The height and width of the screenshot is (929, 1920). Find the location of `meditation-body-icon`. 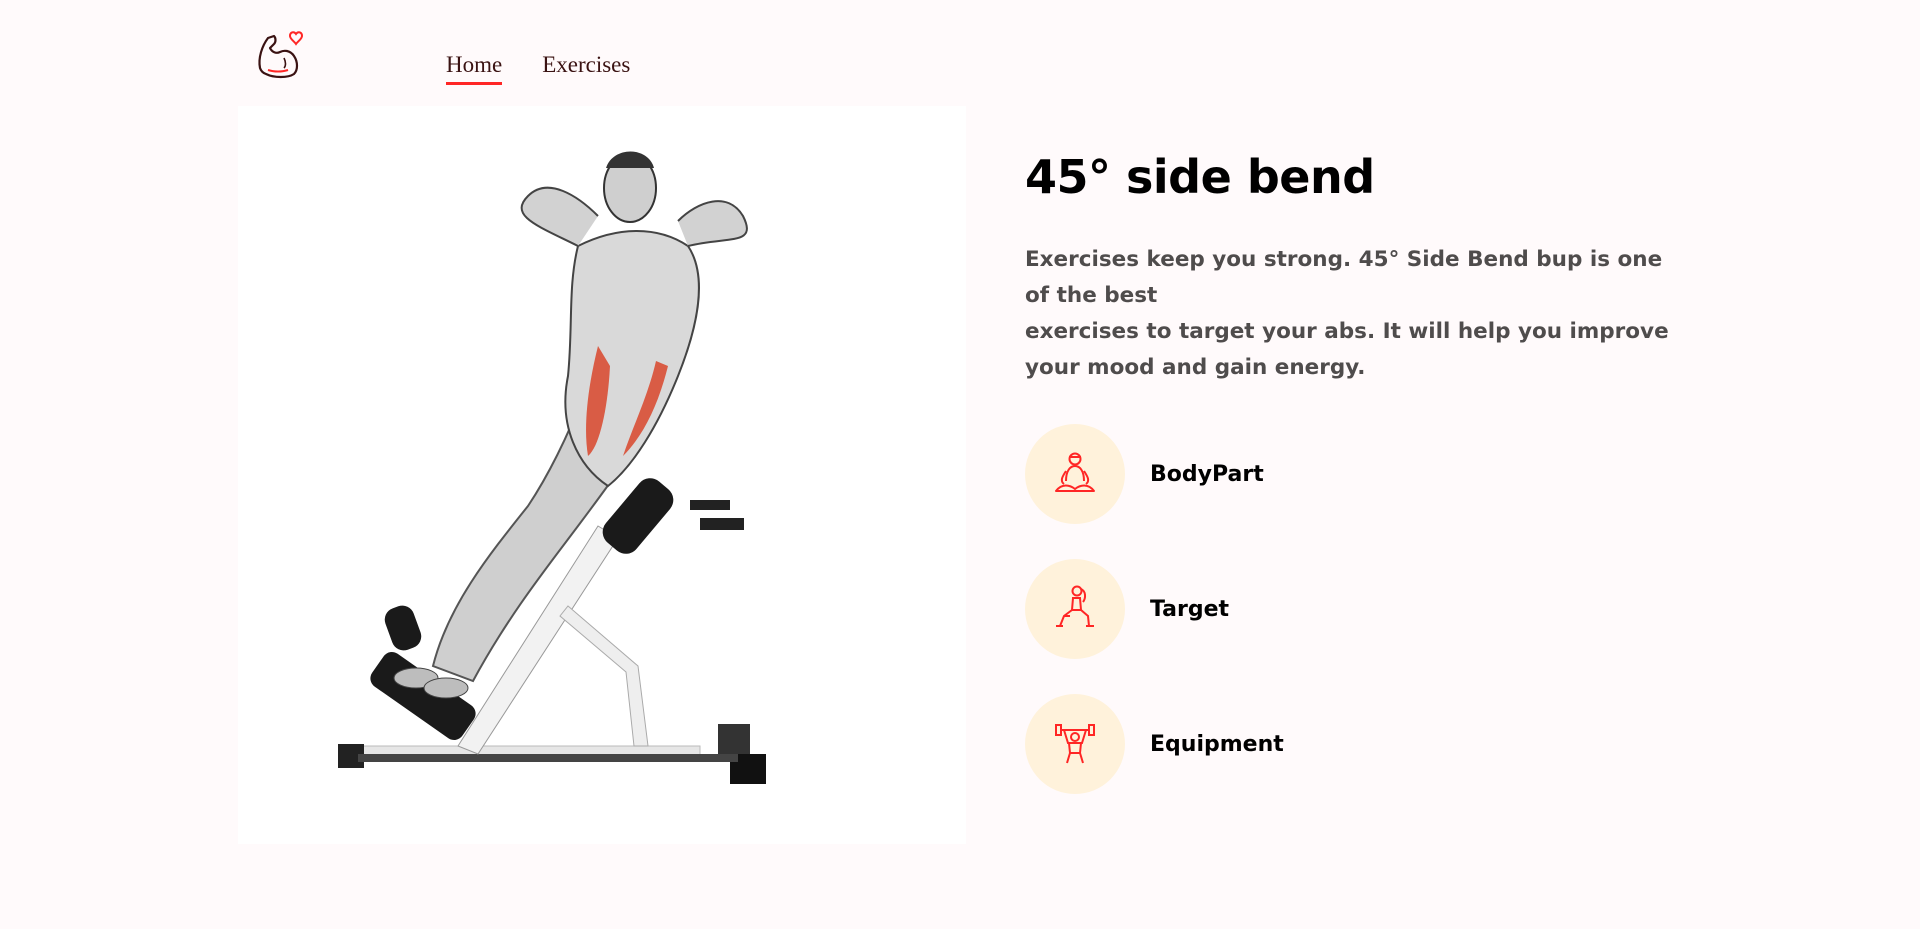

meditation-body-icon is located at coordinates (1075, 472).